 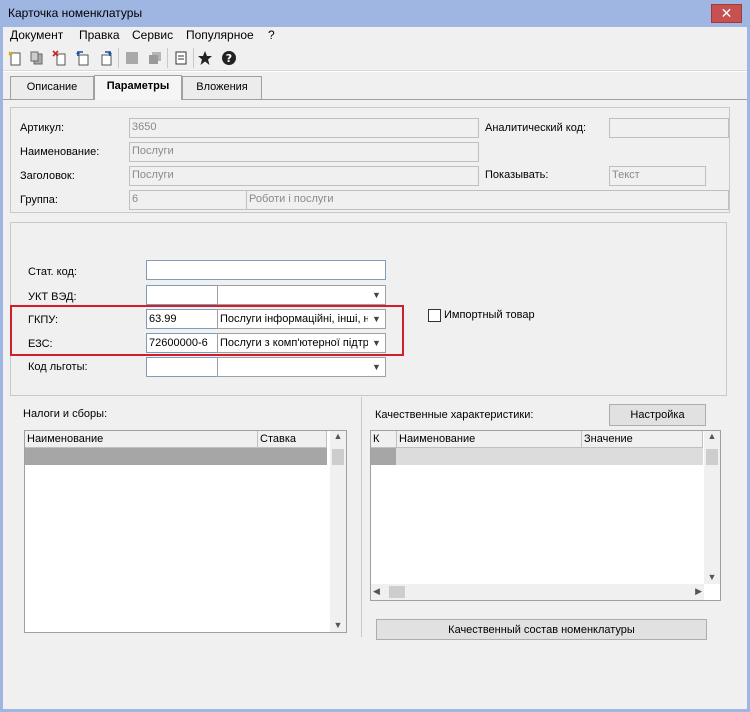 What do you see at coordinates (726, 13) in the screenshot?
I see `close-button: ✕` at bounding box center [726, 13].